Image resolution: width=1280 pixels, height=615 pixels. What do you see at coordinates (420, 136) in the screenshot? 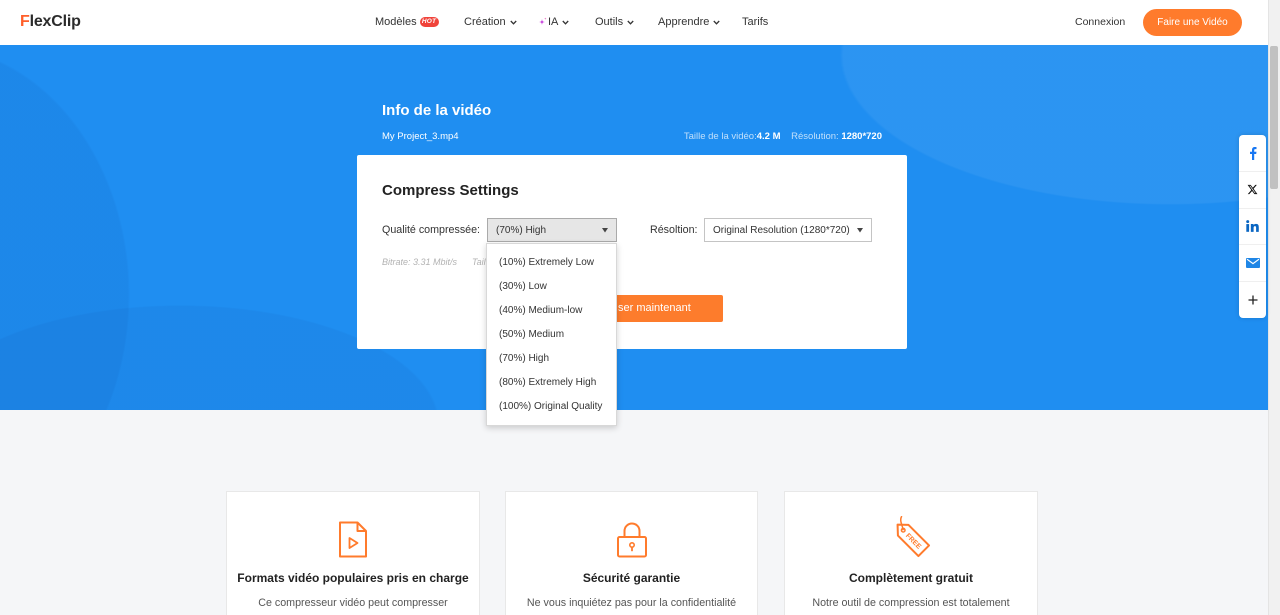
I see `video-filename: My Project_3.mp4` at bounding box center [420, 136].